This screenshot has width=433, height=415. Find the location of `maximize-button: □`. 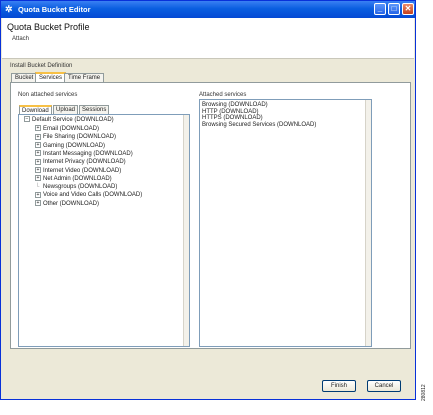

maximize-button: □ is located at coordinates (394, 9).